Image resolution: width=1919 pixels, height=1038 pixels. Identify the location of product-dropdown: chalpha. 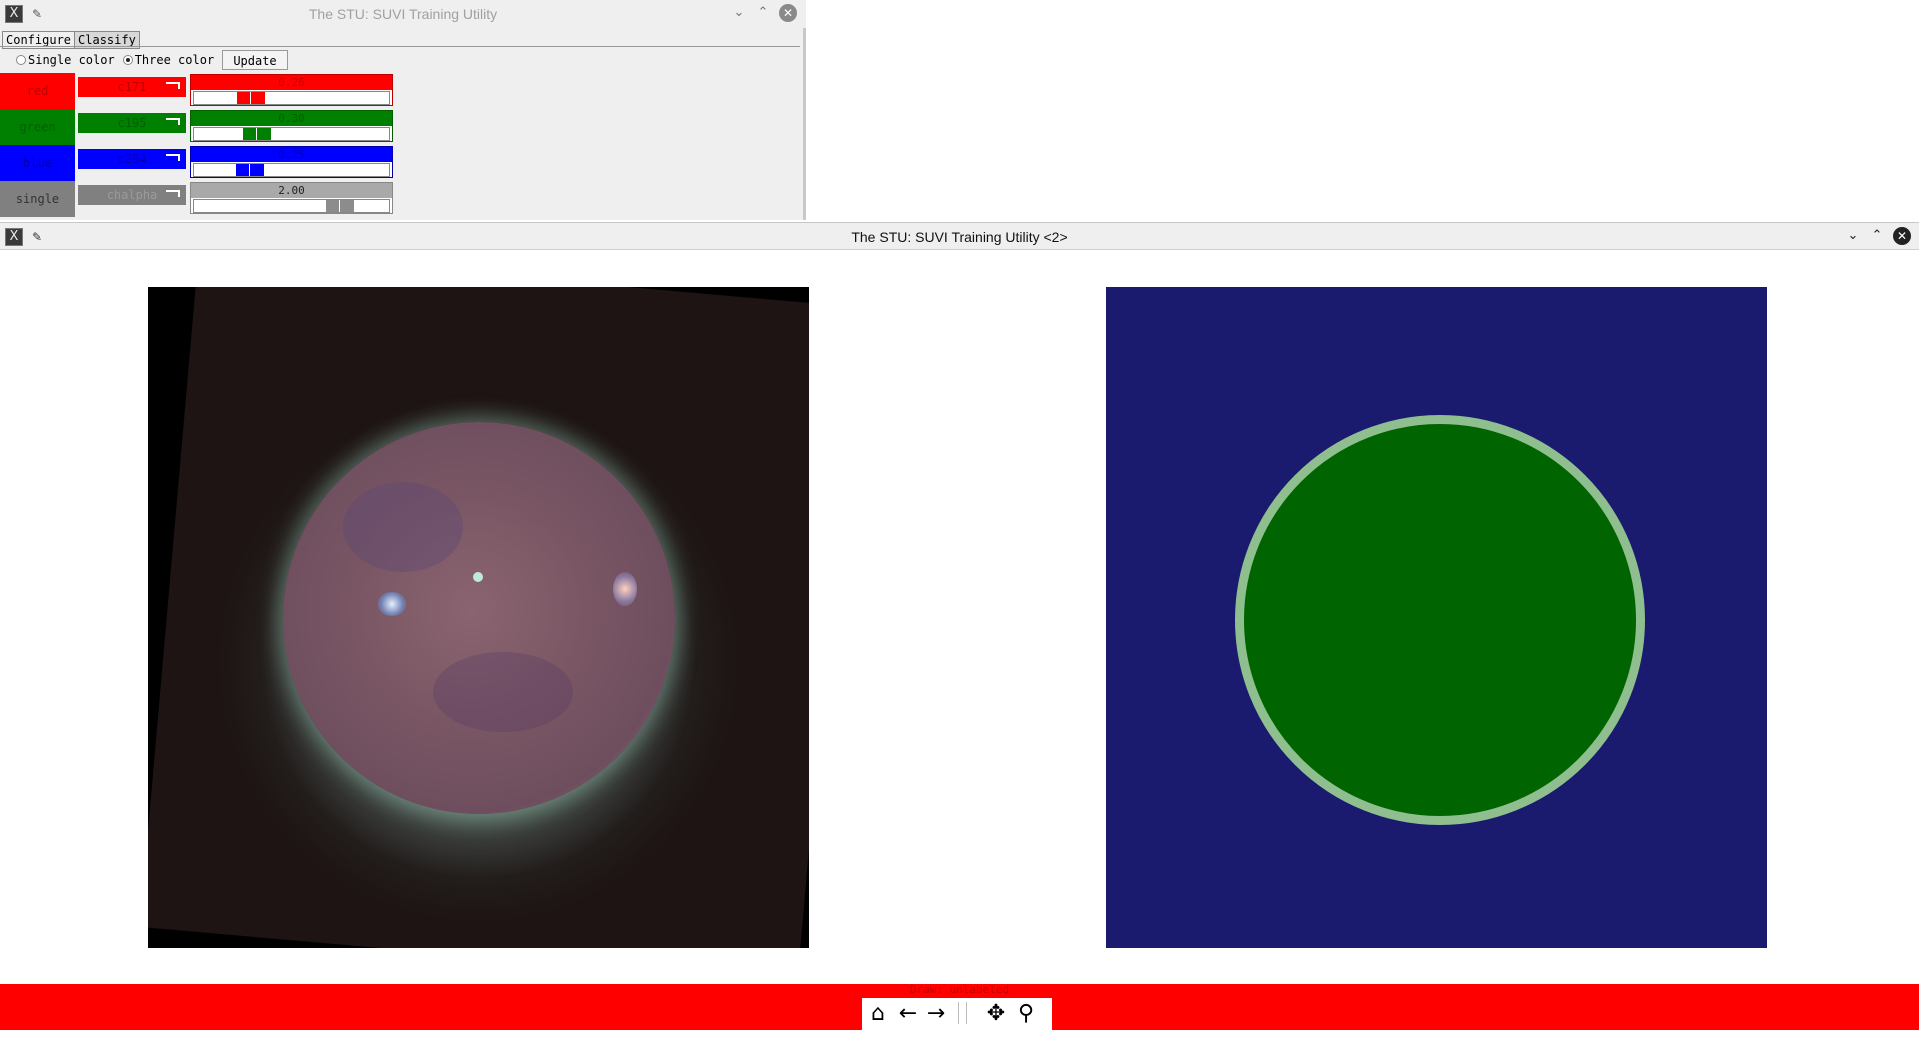
(132, 195).